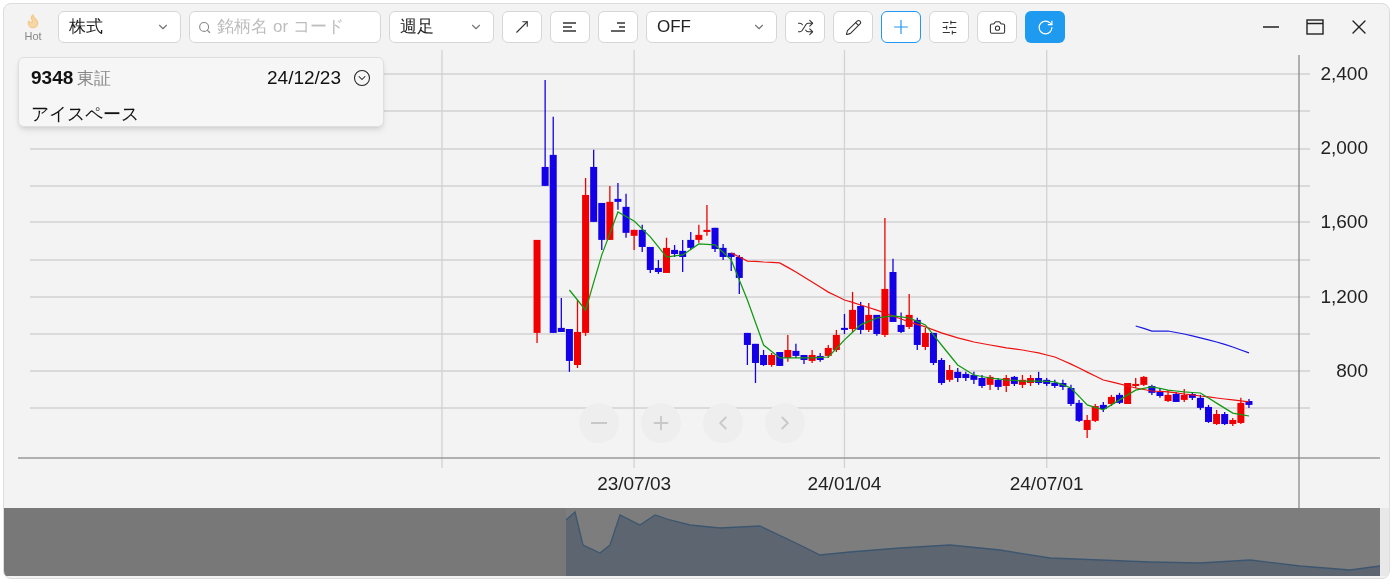 The height and width of the screenshot is (587, 1393). I want to click on x-axis-label: 23/07/03, so click(634, 483).